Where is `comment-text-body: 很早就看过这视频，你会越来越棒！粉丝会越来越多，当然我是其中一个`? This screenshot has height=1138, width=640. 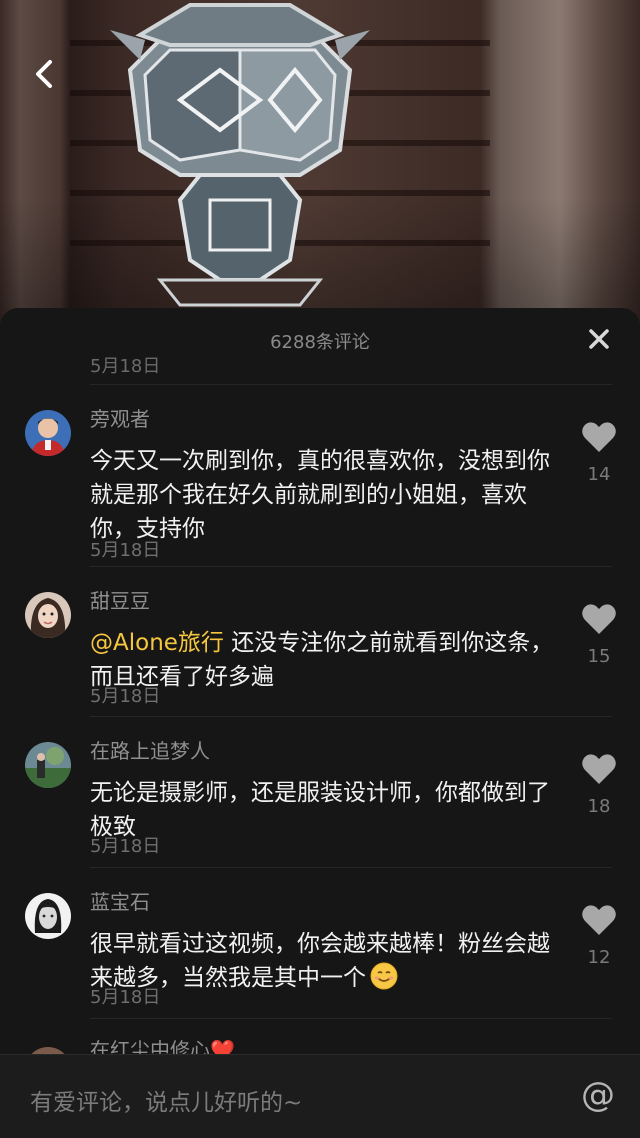
comment-text-body: 很早就看过这视频，你会越来越棒！粉丝会越来越多，当然我是其中一个 is located at coordinates (320, 961).